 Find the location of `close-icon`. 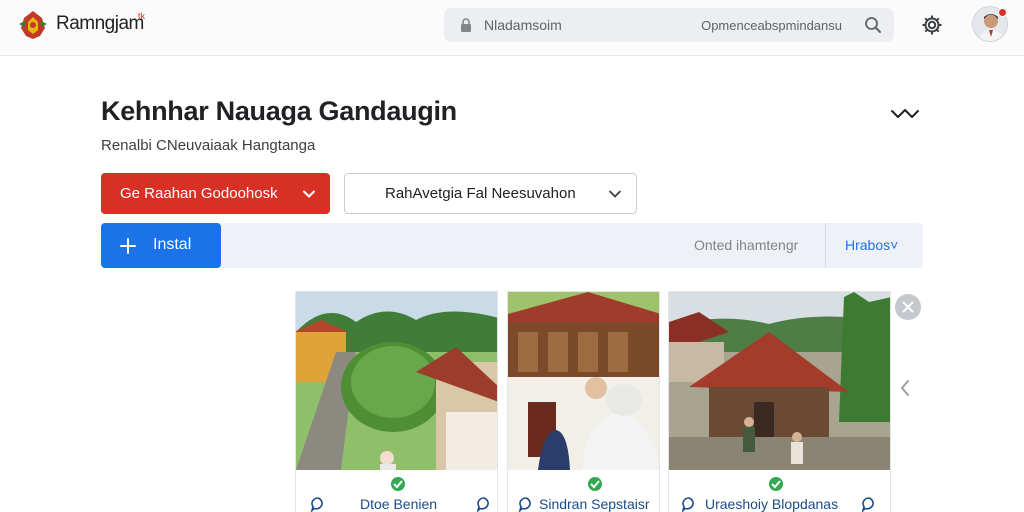

close-icon is located at coordinates (908, 307).